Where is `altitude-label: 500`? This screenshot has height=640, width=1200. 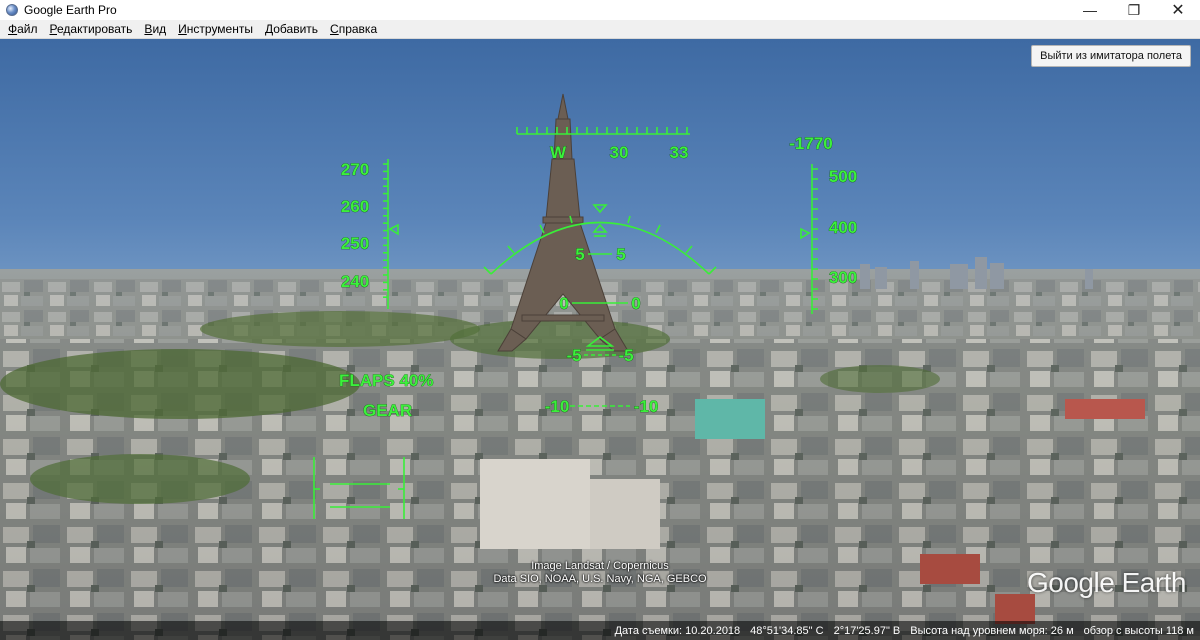 altitude-label: 500 is located at coordinates (843, 176).